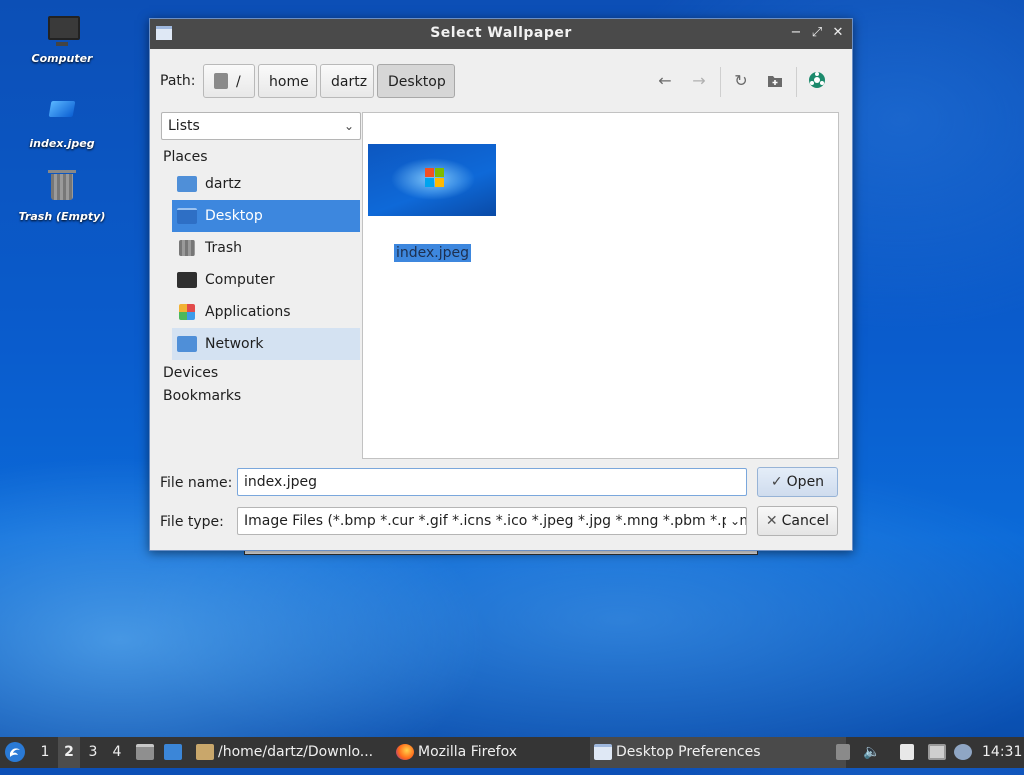  What do you see at coordinates (805, 521) in the screenshot?
I see `cancel-button-label: Cancel` at bounding box center [805, 521].